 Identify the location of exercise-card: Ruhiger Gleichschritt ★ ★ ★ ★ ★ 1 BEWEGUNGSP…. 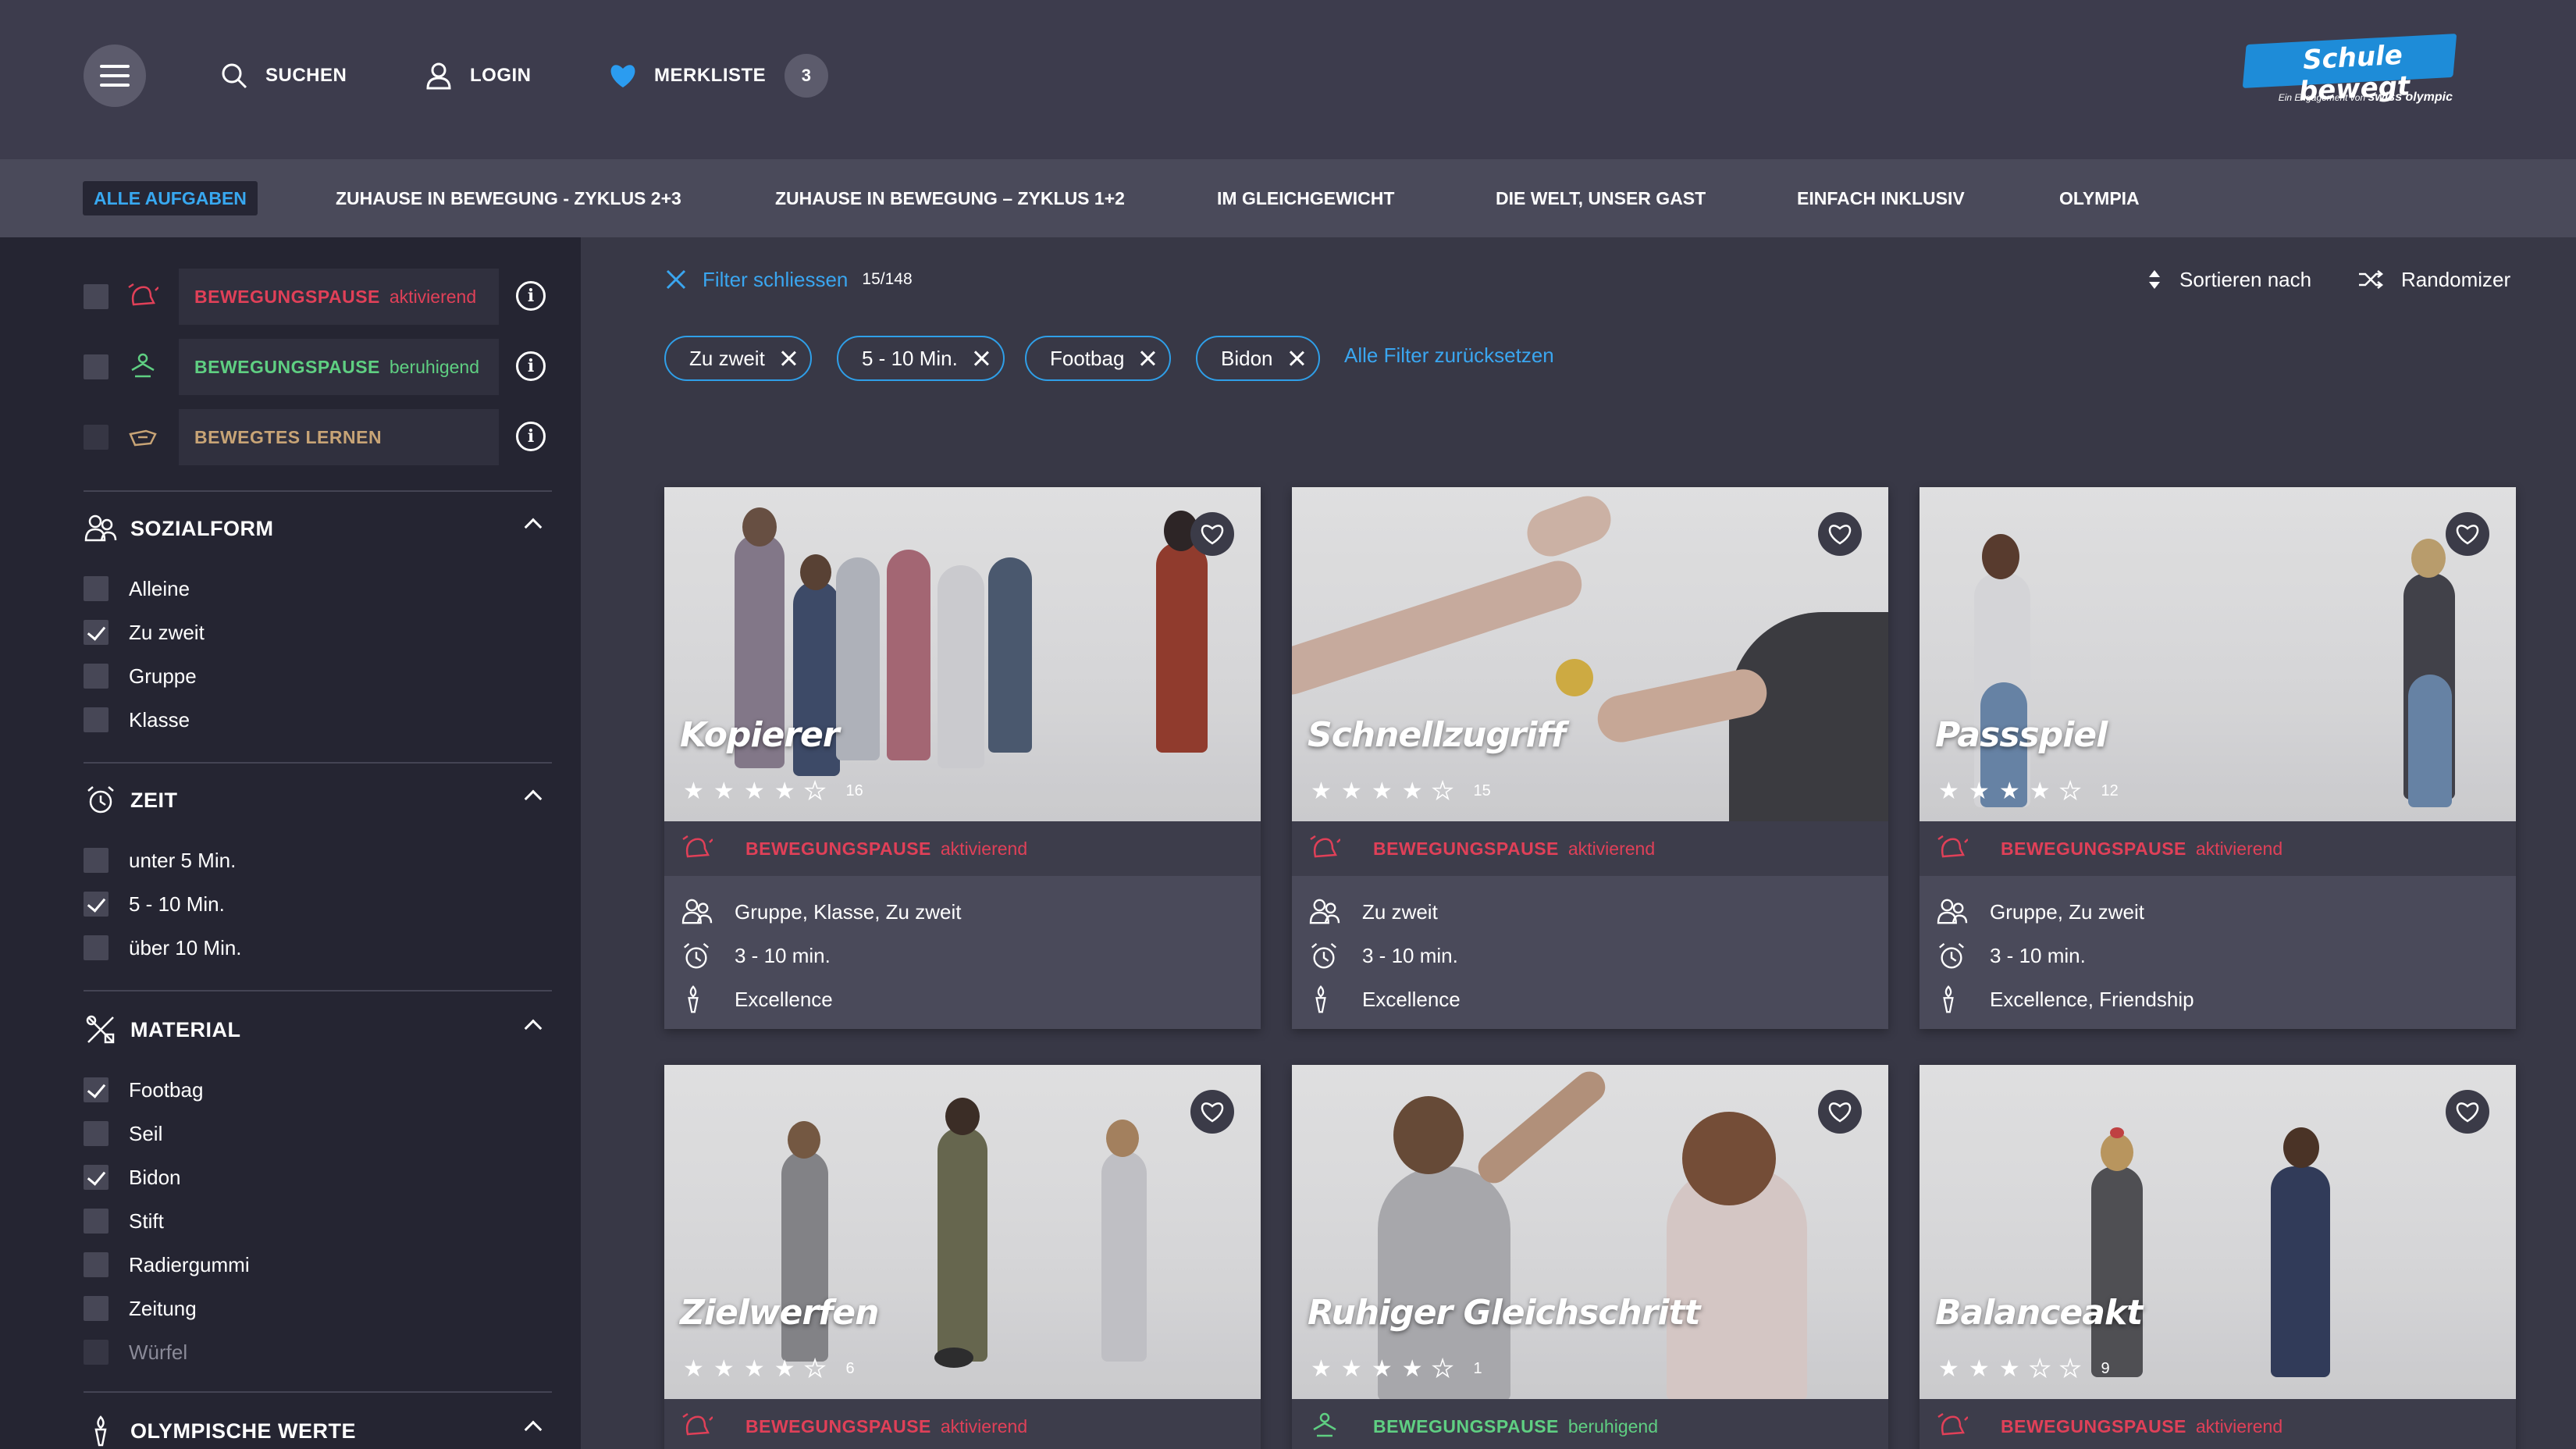
(1590, 1257).